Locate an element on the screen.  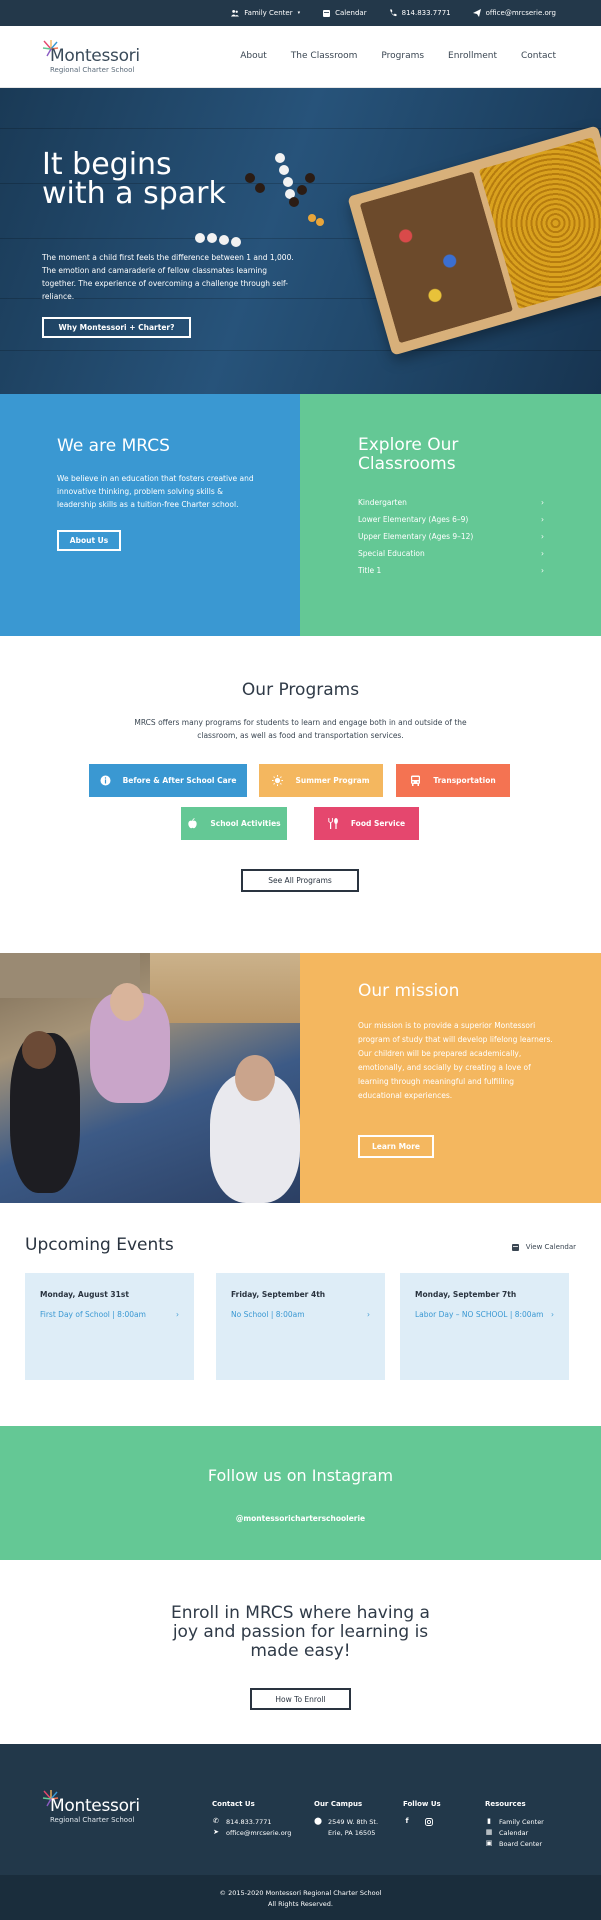
event-link: No School | 8:00am › is located at coordinates (300, 1314).